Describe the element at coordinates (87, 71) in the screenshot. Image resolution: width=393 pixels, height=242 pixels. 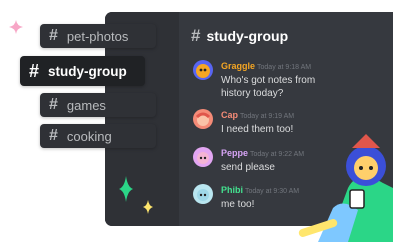
I see `channel-name: study-group` at that location.